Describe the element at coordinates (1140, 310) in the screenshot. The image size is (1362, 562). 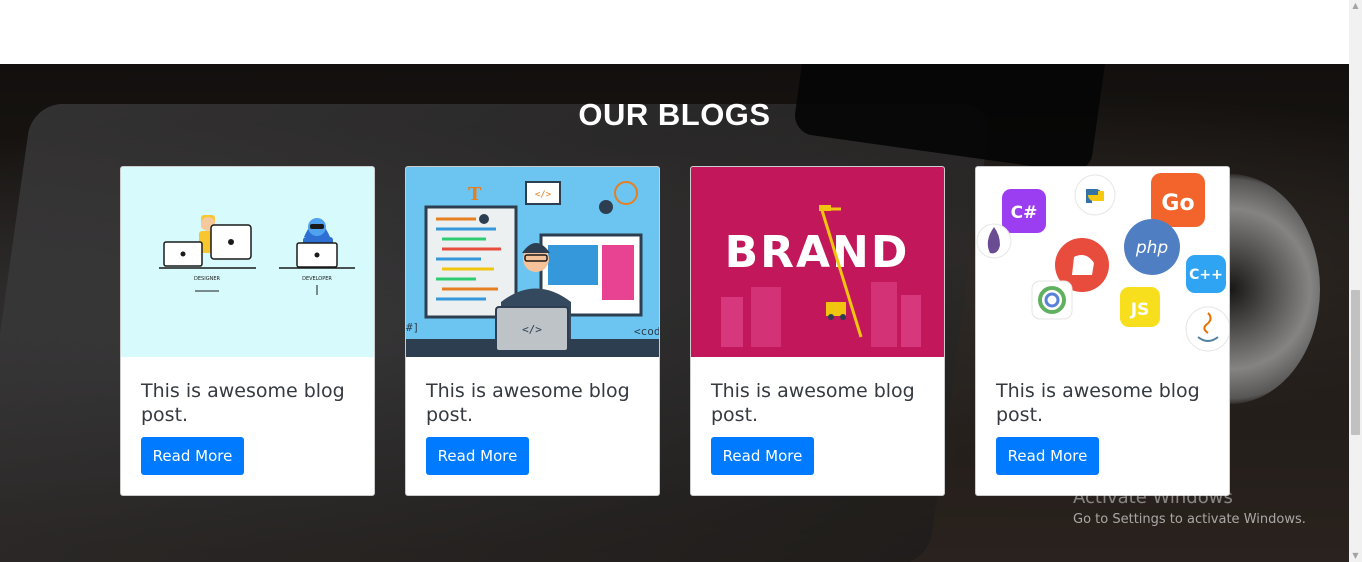
I see `js-icon: JS` at that location.